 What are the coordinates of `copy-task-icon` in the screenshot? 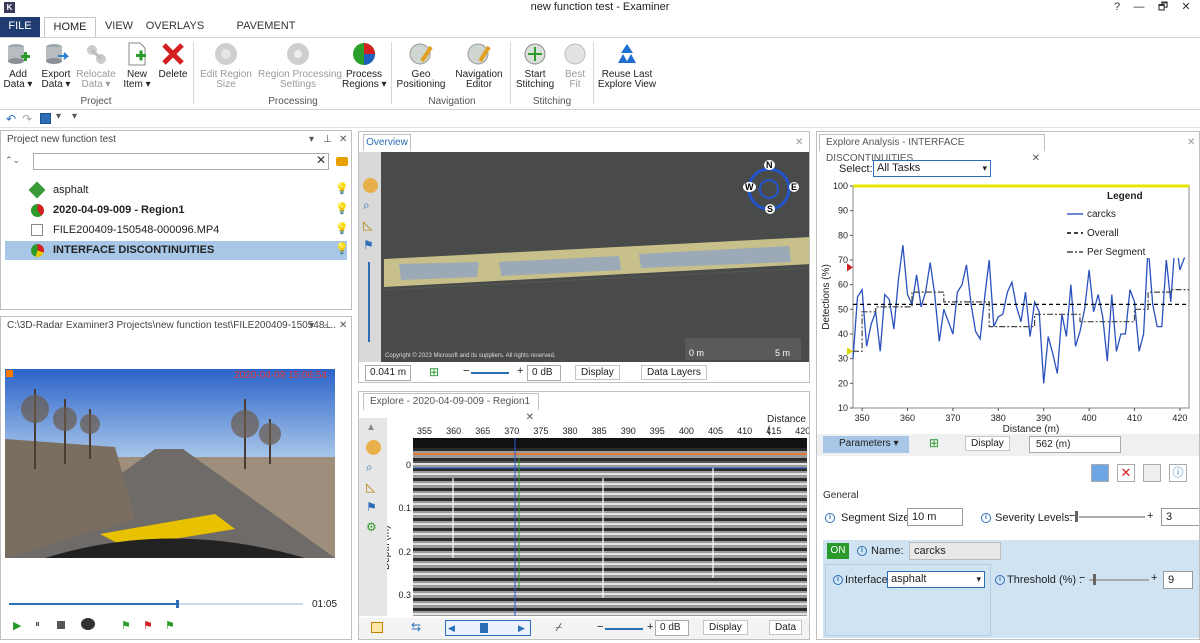 It's located at (1152, 473).